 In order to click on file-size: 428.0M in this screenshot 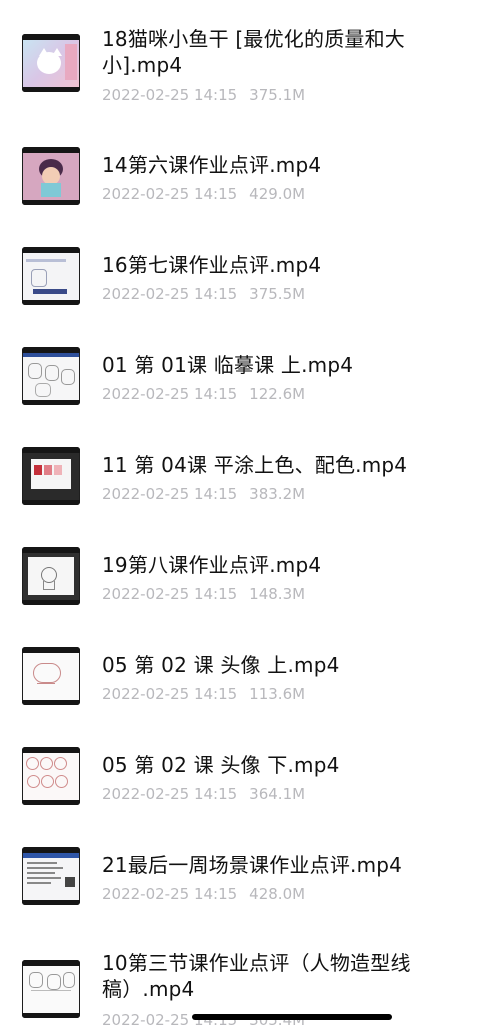, I will do `click(277, 894)`.